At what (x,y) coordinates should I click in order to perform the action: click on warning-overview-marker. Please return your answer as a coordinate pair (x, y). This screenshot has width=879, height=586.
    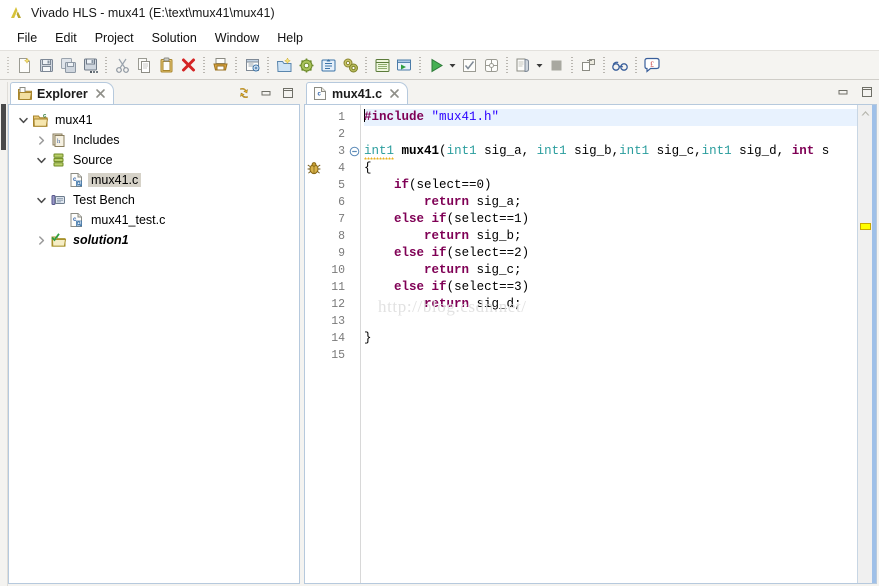
    Looking at the image, I should click on (865, 226).